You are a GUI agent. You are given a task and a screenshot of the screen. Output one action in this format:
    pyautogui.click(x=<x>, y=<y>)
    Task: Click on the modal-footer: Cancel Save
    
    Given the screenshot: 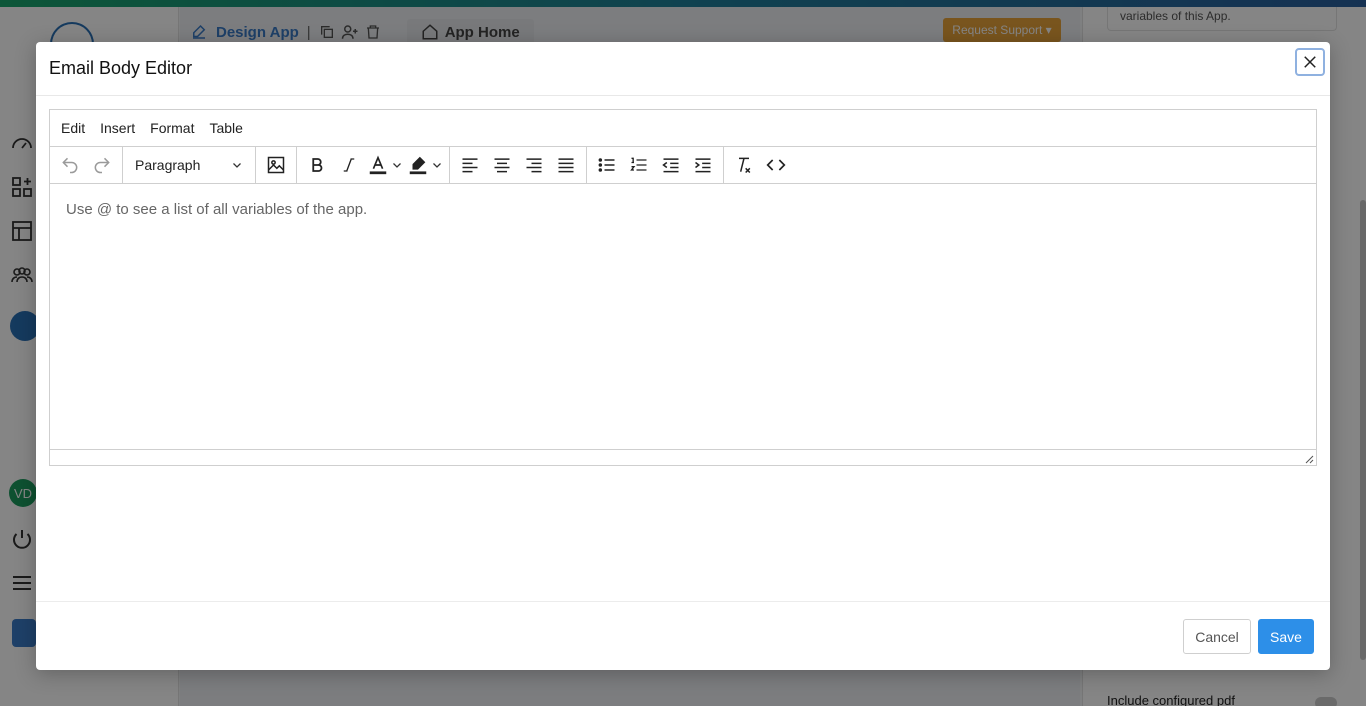 What is the action you would take?
    pyautogui.click(x=683, y=635)
    